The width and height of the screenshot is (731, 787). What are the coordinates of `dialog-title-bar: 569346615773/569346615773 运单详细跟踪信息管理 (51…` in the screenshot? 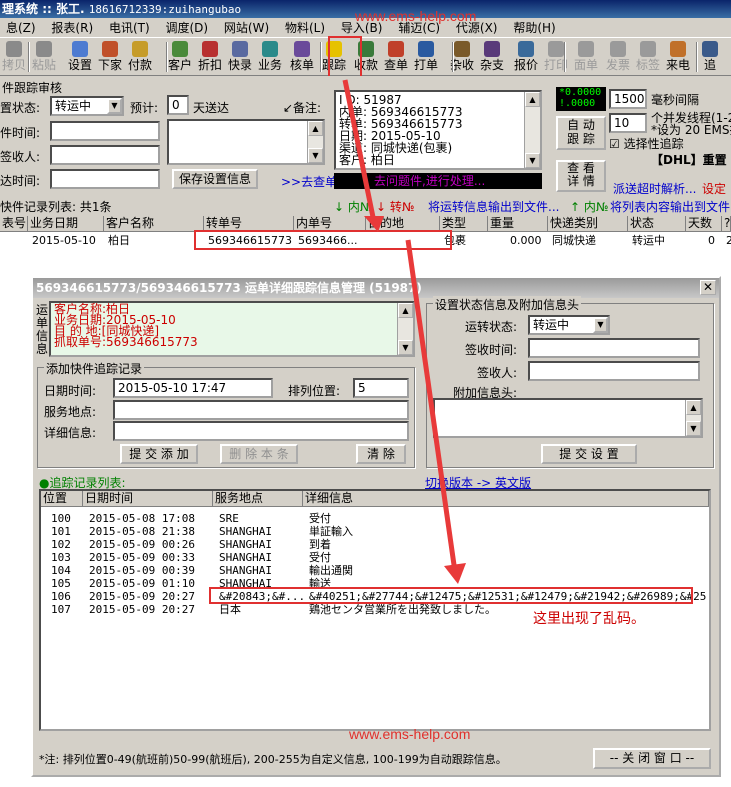 It's located at (376, 288).